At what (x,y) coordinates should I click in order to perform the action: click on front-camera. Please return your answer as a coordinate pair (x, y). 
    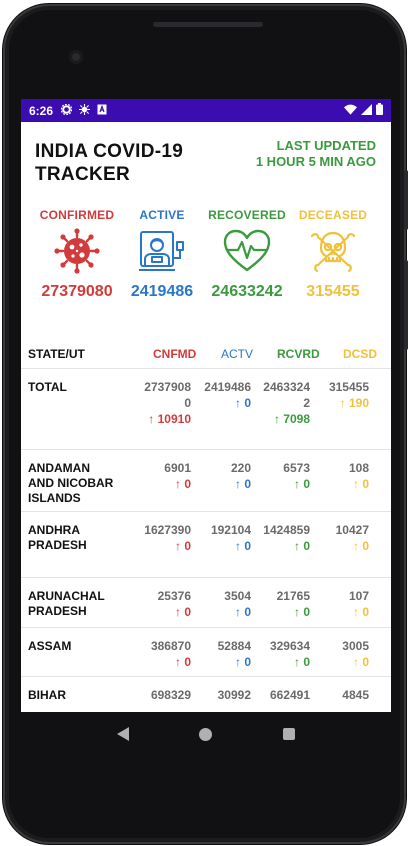
    Looking at the image, I should click on (76, 57).